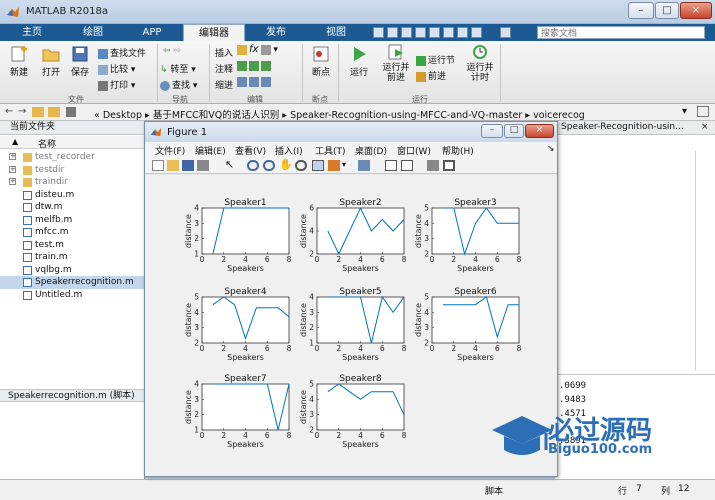 The width and height of the screenshot is (715, 500). I want to click on advance-button: 前进, so click(431, 75).